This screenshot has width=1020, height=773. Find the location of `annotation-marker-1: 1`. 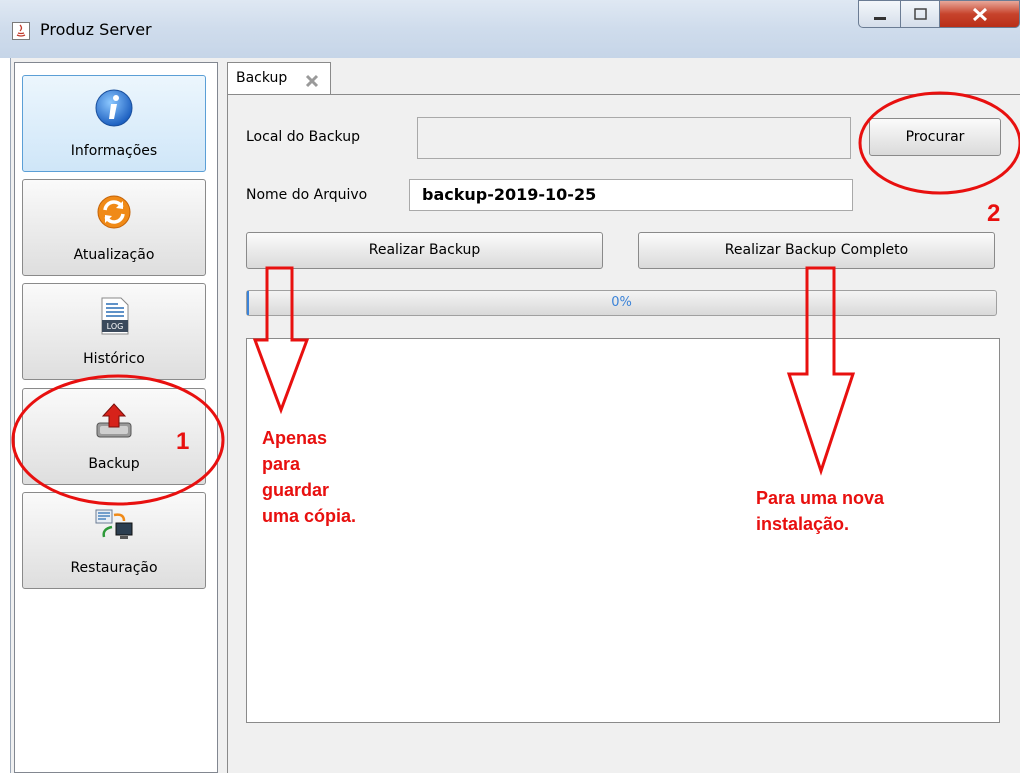

annotation-marker-1: 1 is located at coordinates (183, 441).